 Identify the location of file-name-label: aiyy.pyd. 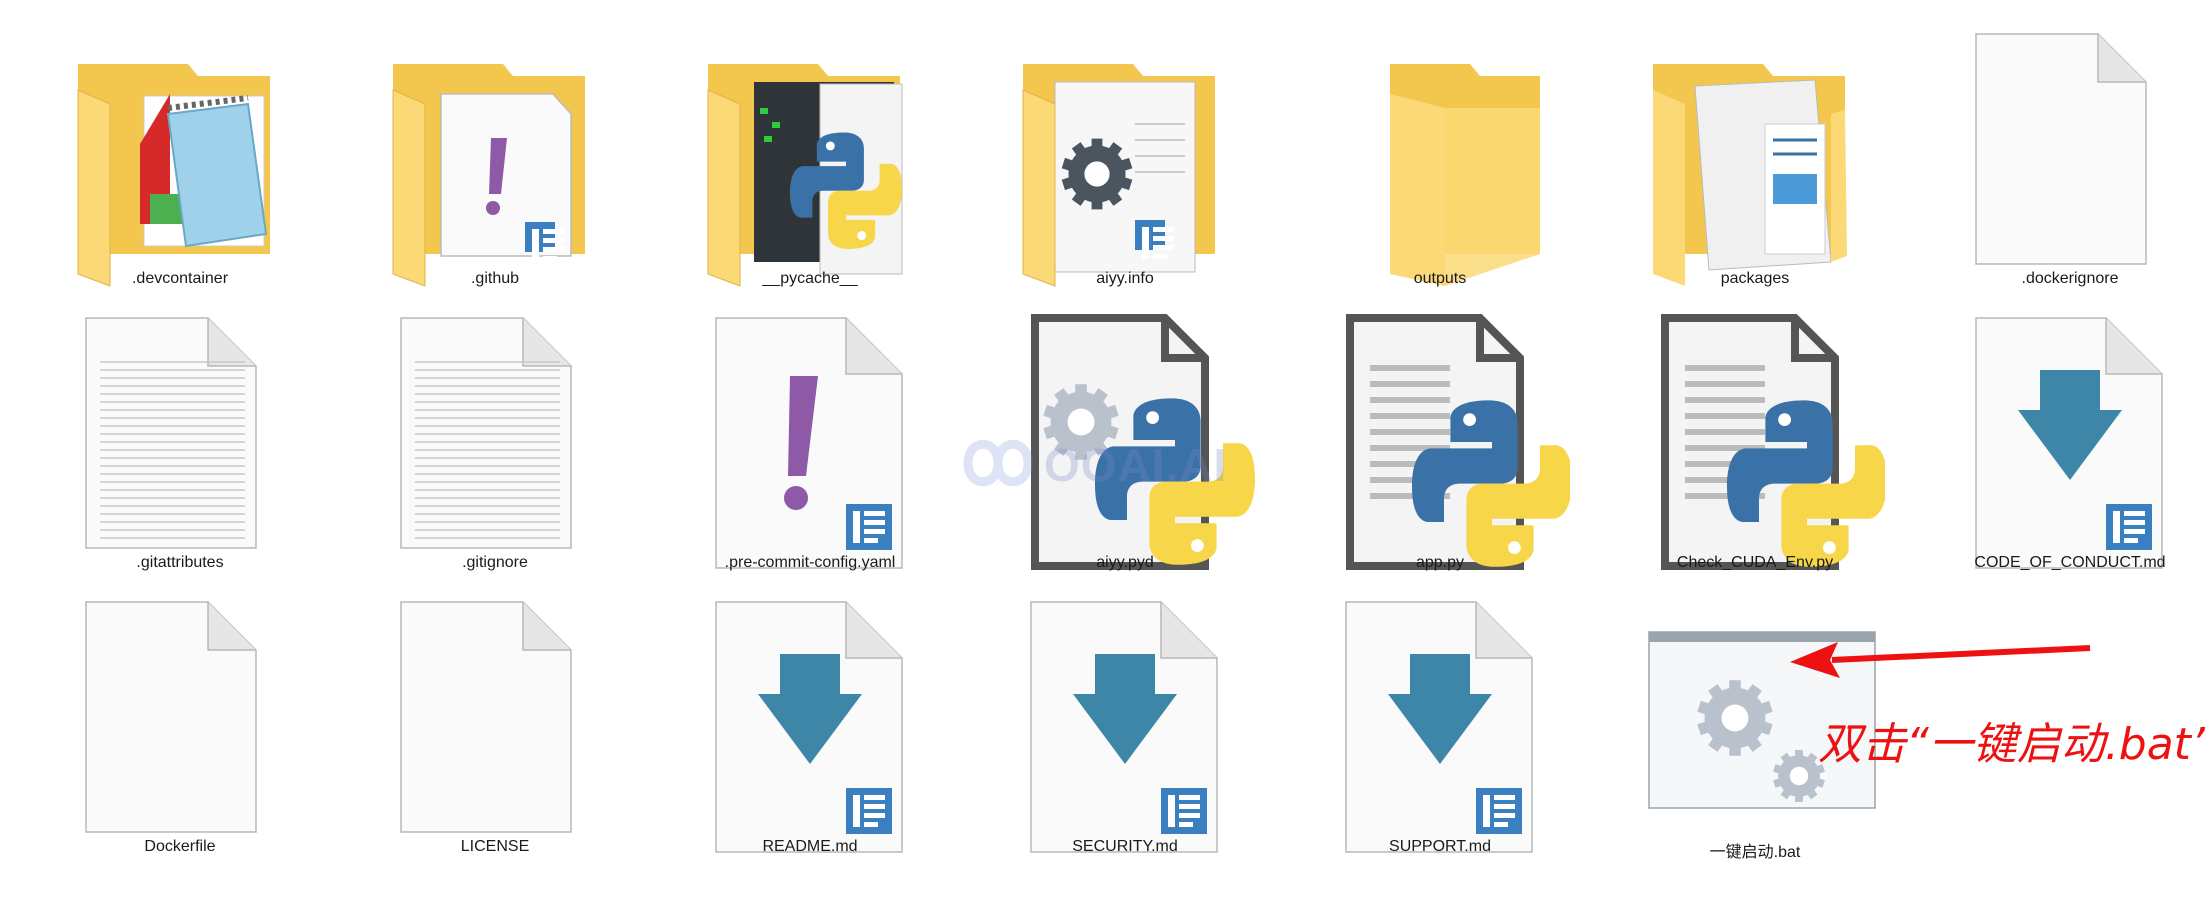
(1125, 562).